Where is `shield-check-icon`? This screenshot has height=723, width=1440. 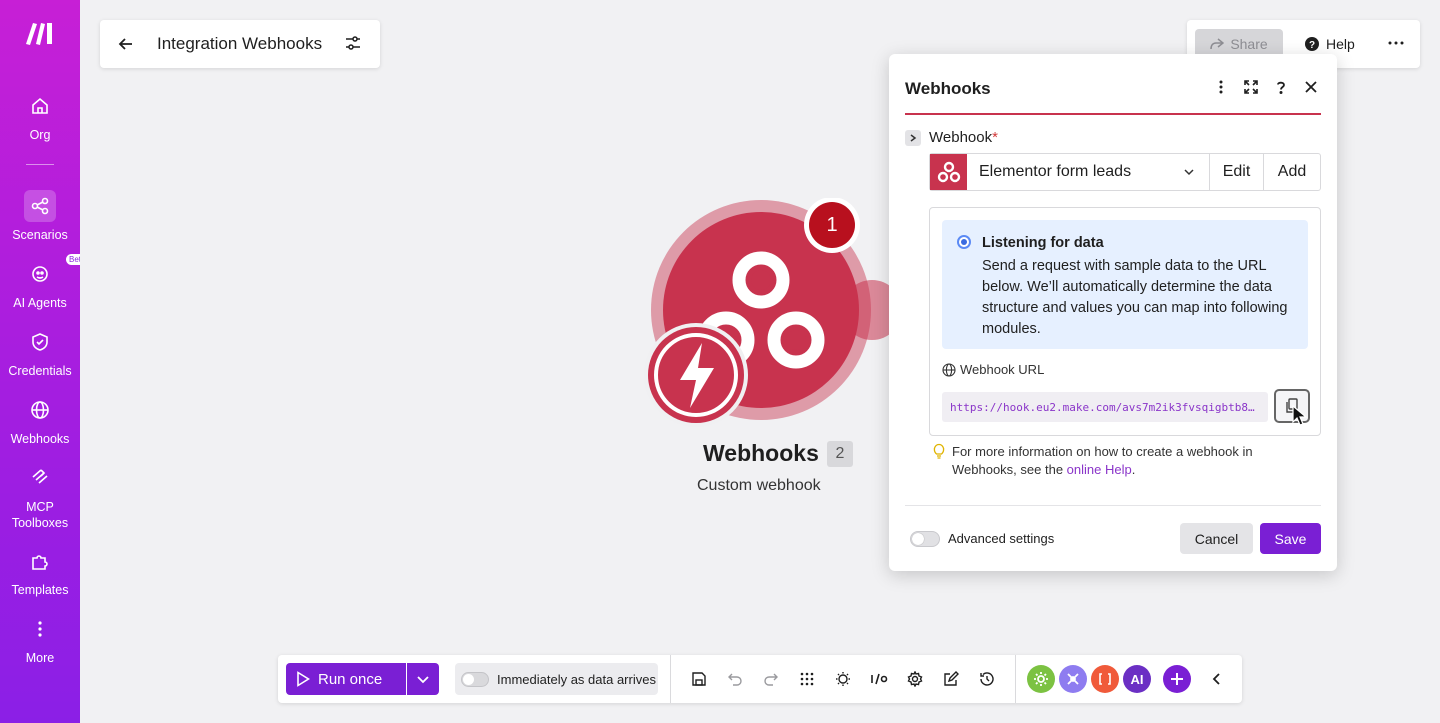 shield-check-icon is located at coordinates (40, 342).